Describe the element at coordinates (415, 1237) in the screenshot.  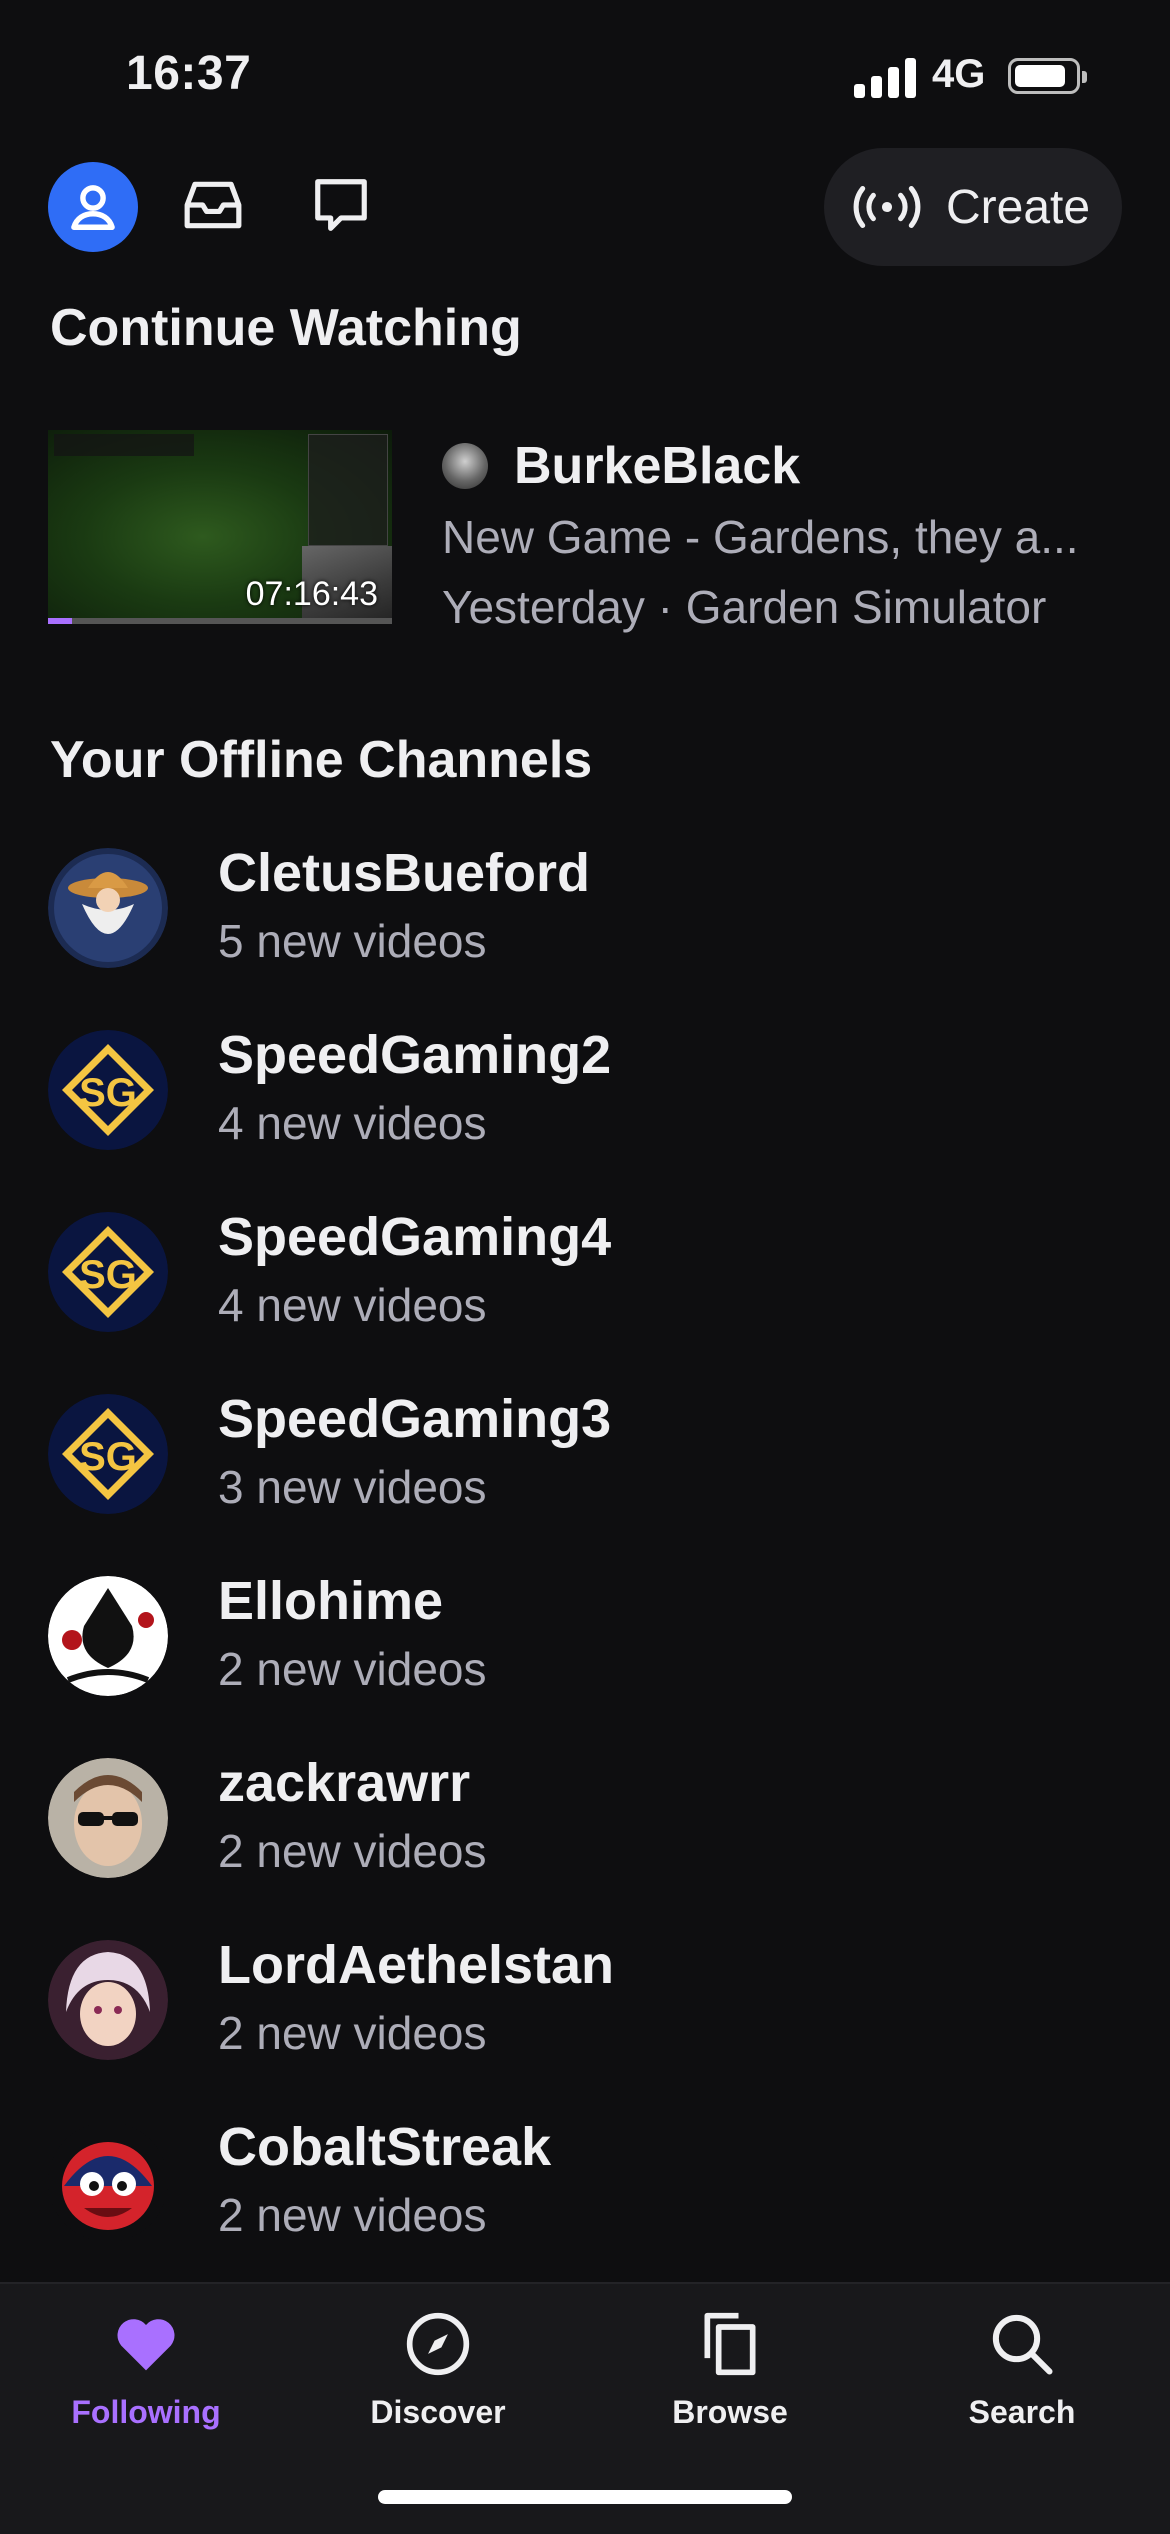
I see `channel-name: SpeedGaming4` at that location.